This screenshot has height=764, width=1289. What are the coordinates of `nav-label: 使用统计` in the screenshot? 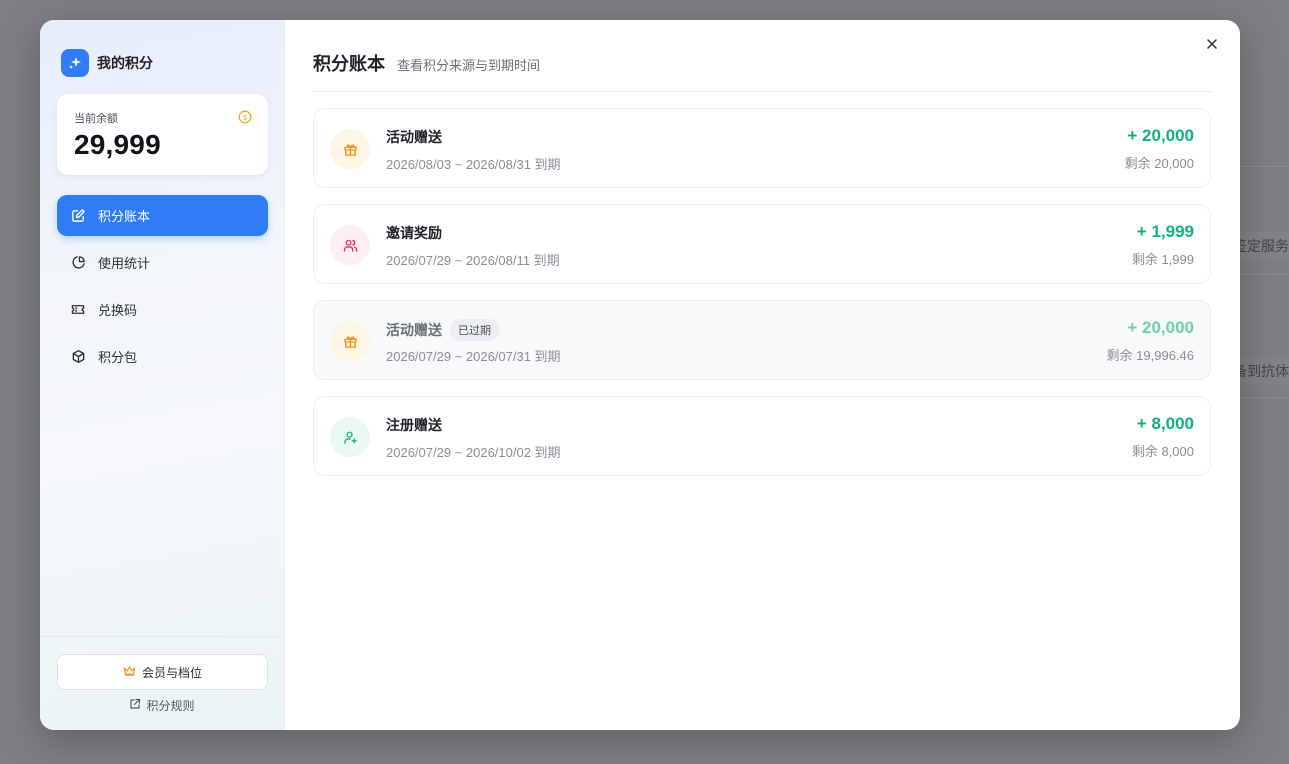 It's located at (124, 263).